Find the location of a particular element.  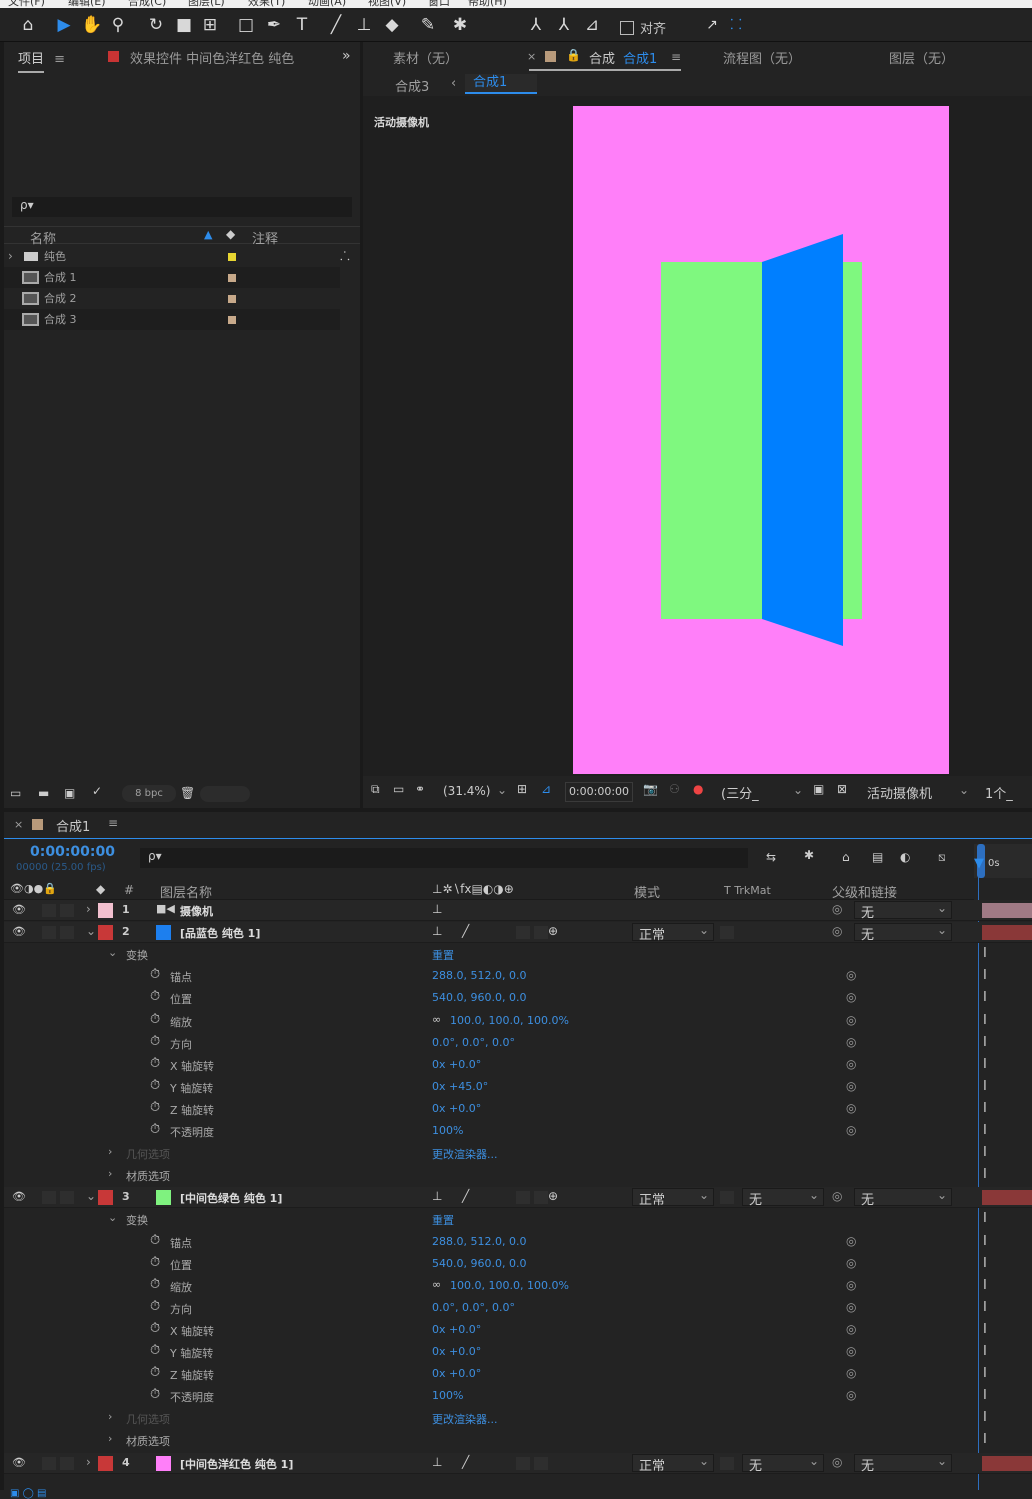

snap-options-icon: ⸬ is located at coordinates (736, 25).